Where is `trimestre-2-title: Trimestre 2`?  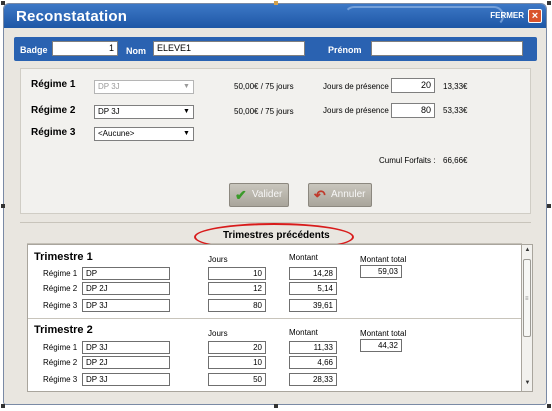
trimestre-2-title: Trimestre 2 is located at coordinates (63, 330).